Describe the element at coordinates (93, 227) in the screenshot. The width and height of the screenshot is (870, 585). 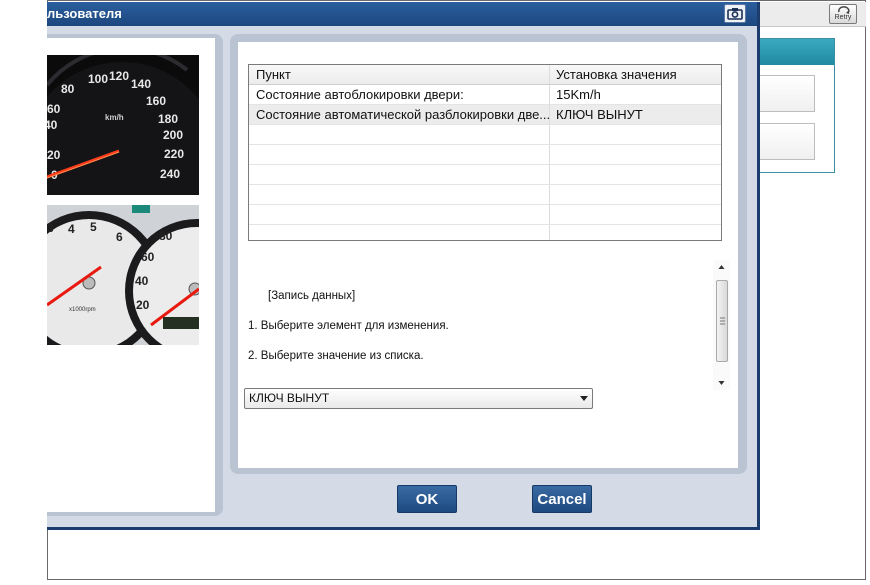
I see `tacho-tick-5: 5` at that location.